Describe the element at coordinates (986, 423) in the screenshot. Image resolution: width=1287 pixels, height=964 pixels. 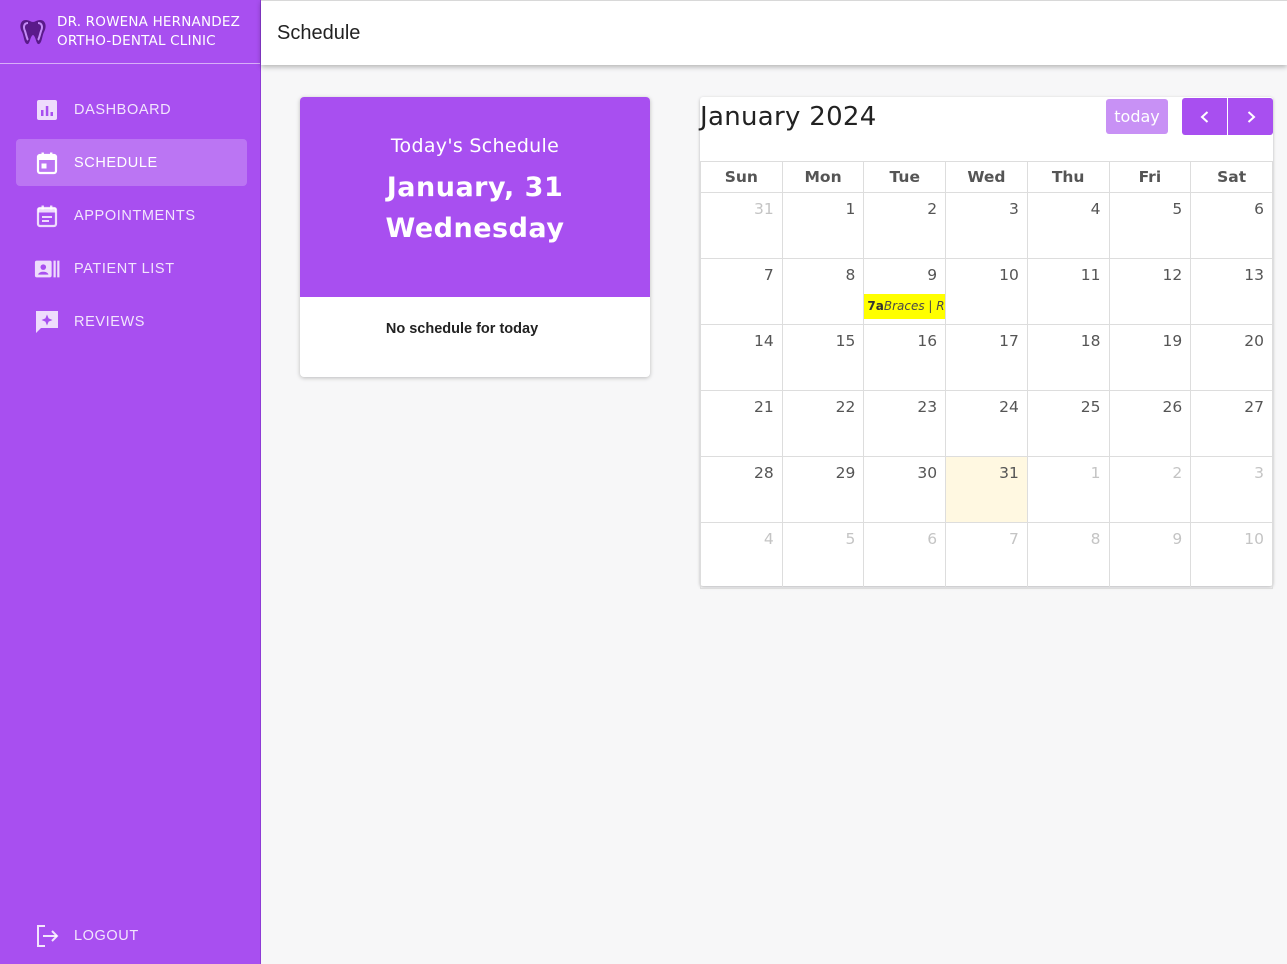
I see `day-cell: 24` at that location.